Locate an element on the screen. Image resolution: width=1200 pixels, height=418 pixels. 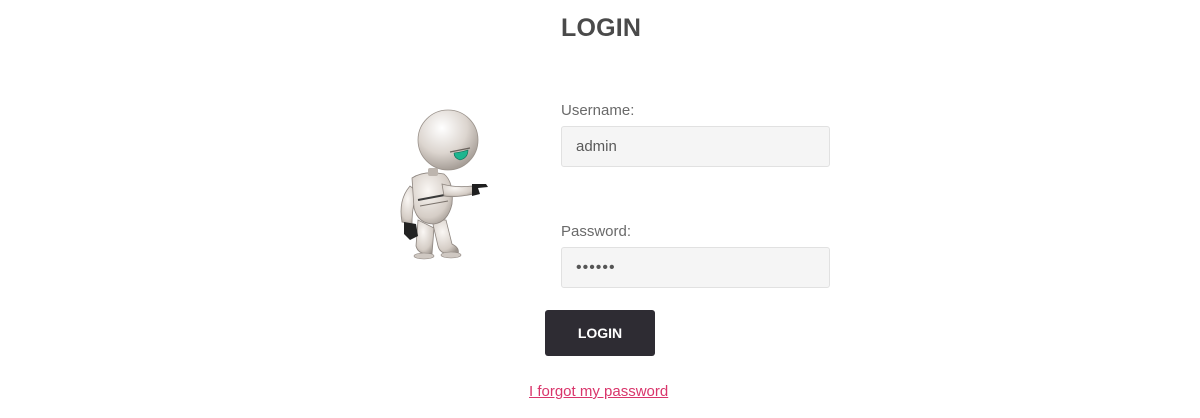
username-label: Username: is located at coordinates (598, 110).